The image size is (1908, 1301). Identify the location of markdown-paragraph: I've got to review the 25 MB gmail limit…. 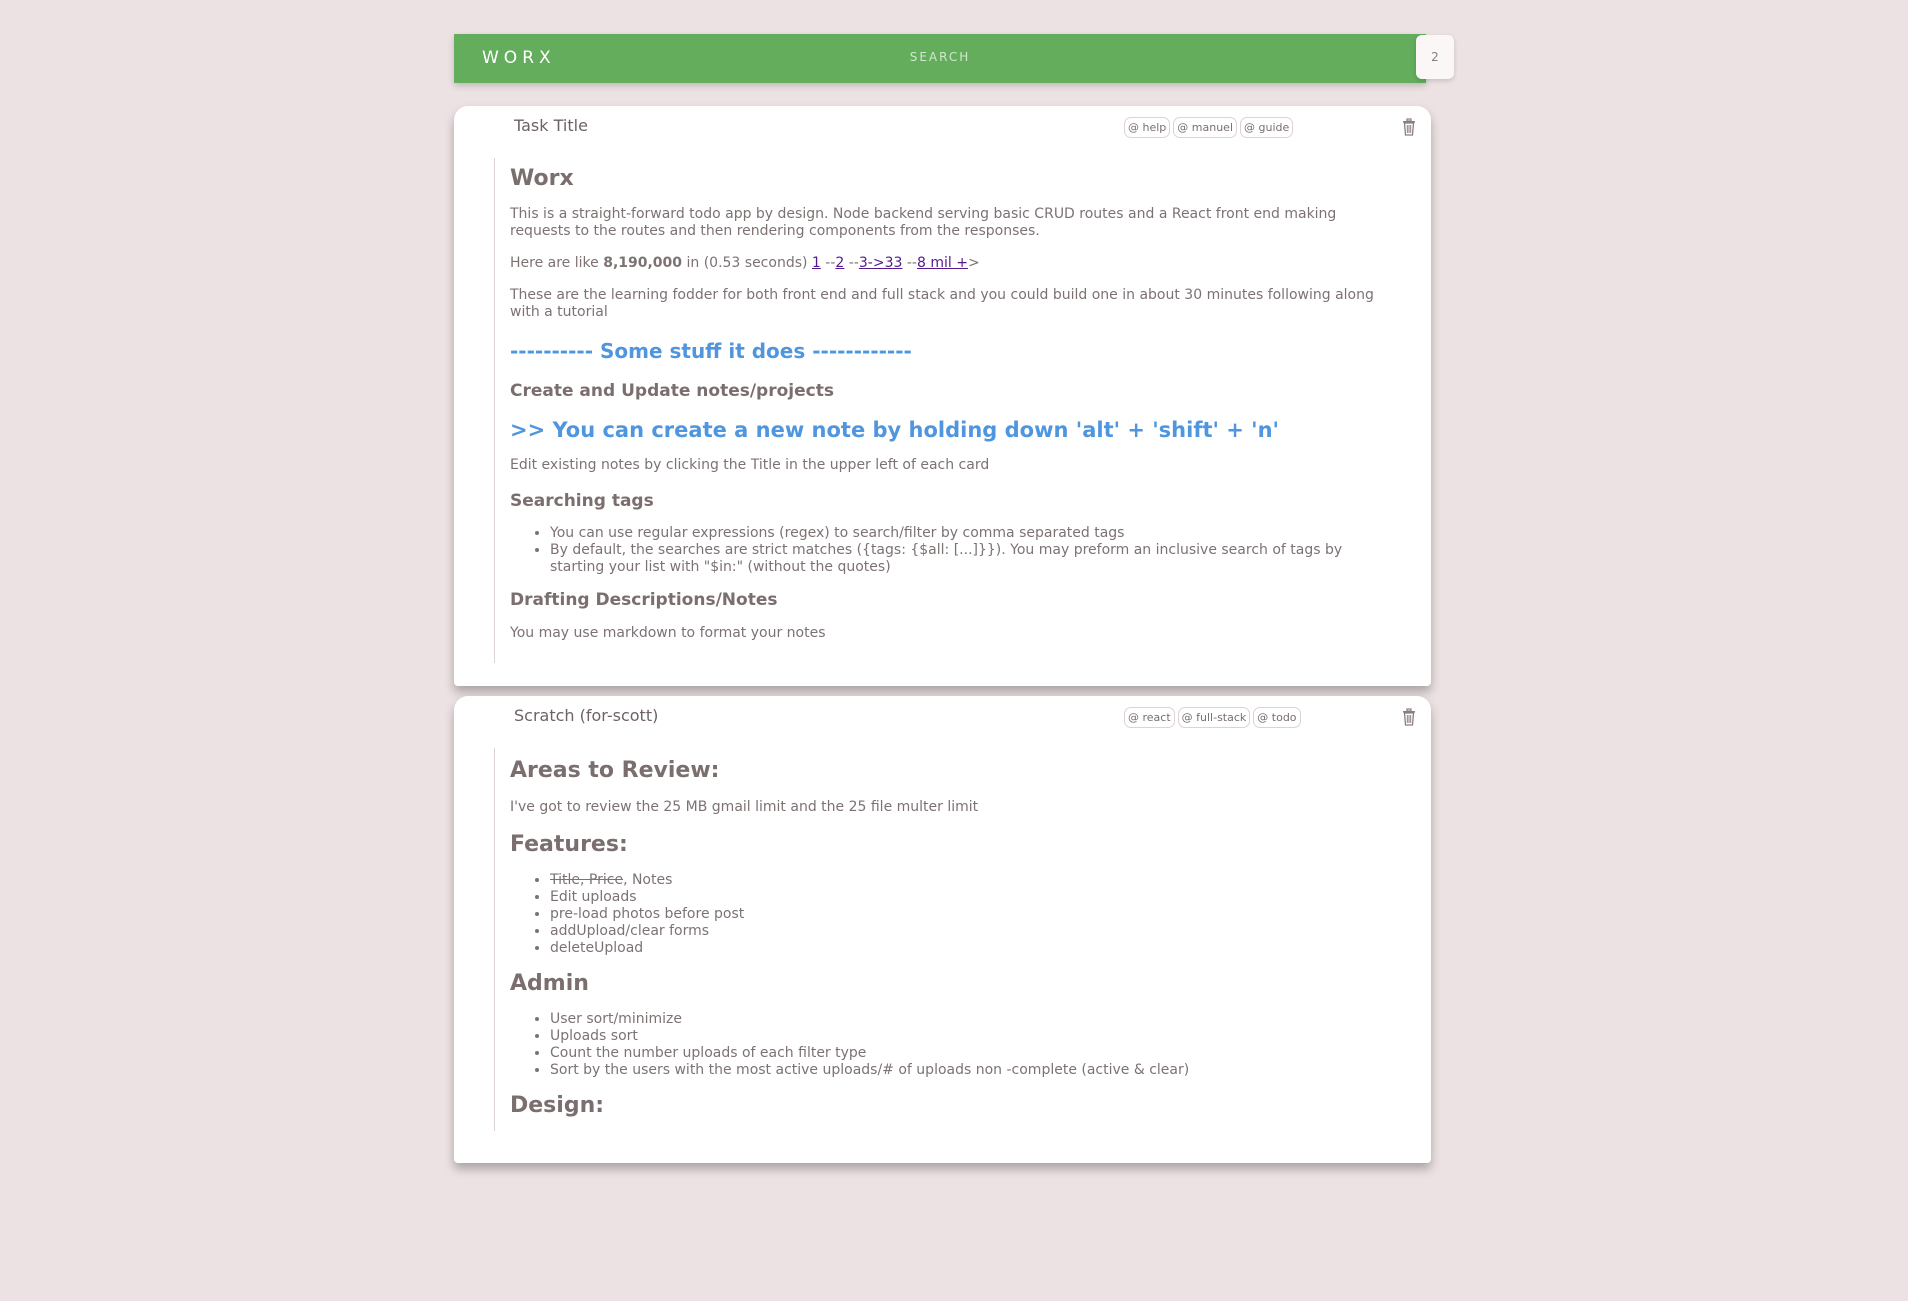
(744, 807).